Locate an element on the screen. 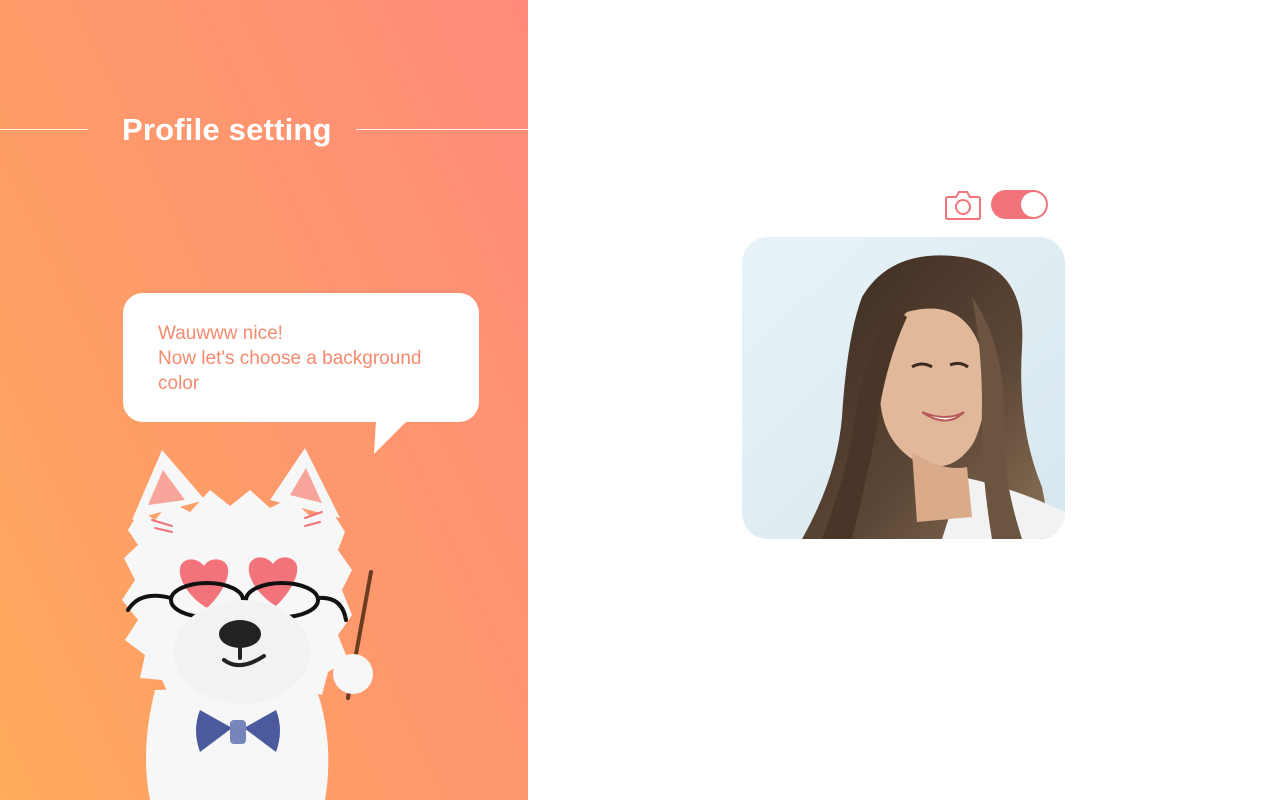 Image resolution: width=1280 pixels, height=800 pixels. profile-photo-image is located at coordinates (903, 388).